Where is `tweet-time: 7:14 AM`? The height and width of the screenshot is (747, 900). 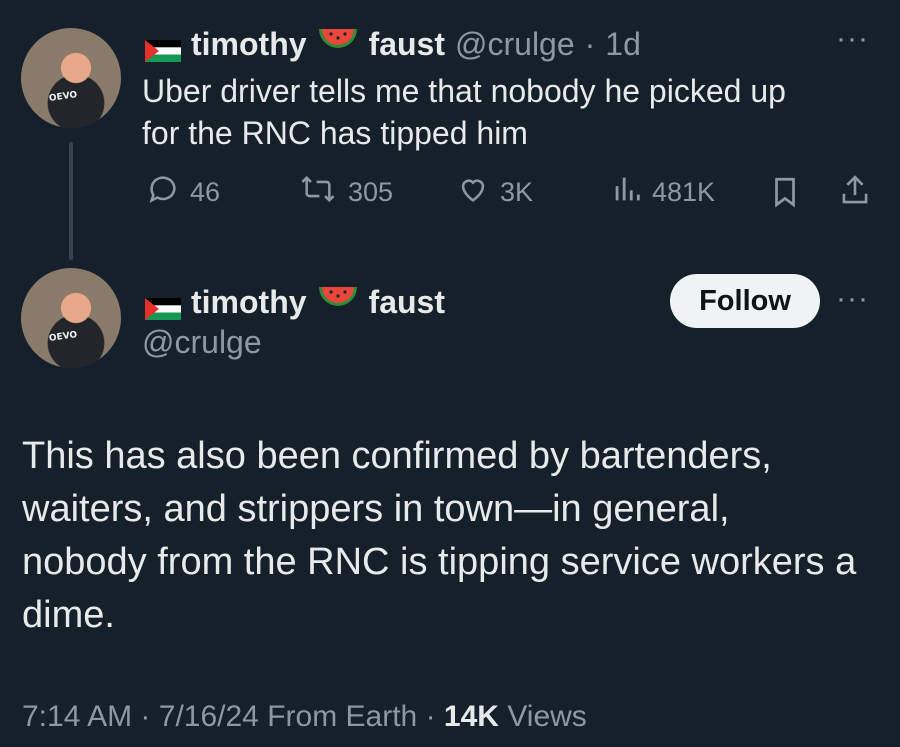
tweet-time: 7:14 AM is located at coordinates (77, 716).